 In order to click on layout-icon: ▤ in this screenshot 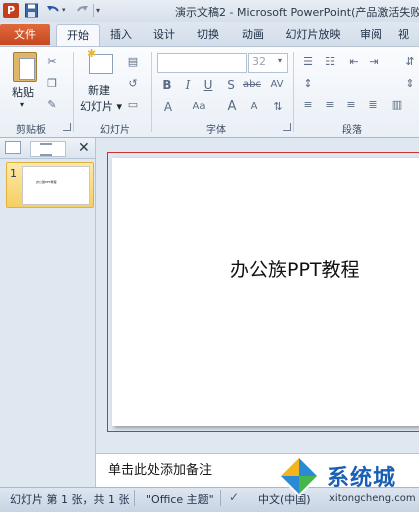, I will do `click(133, 62)`.